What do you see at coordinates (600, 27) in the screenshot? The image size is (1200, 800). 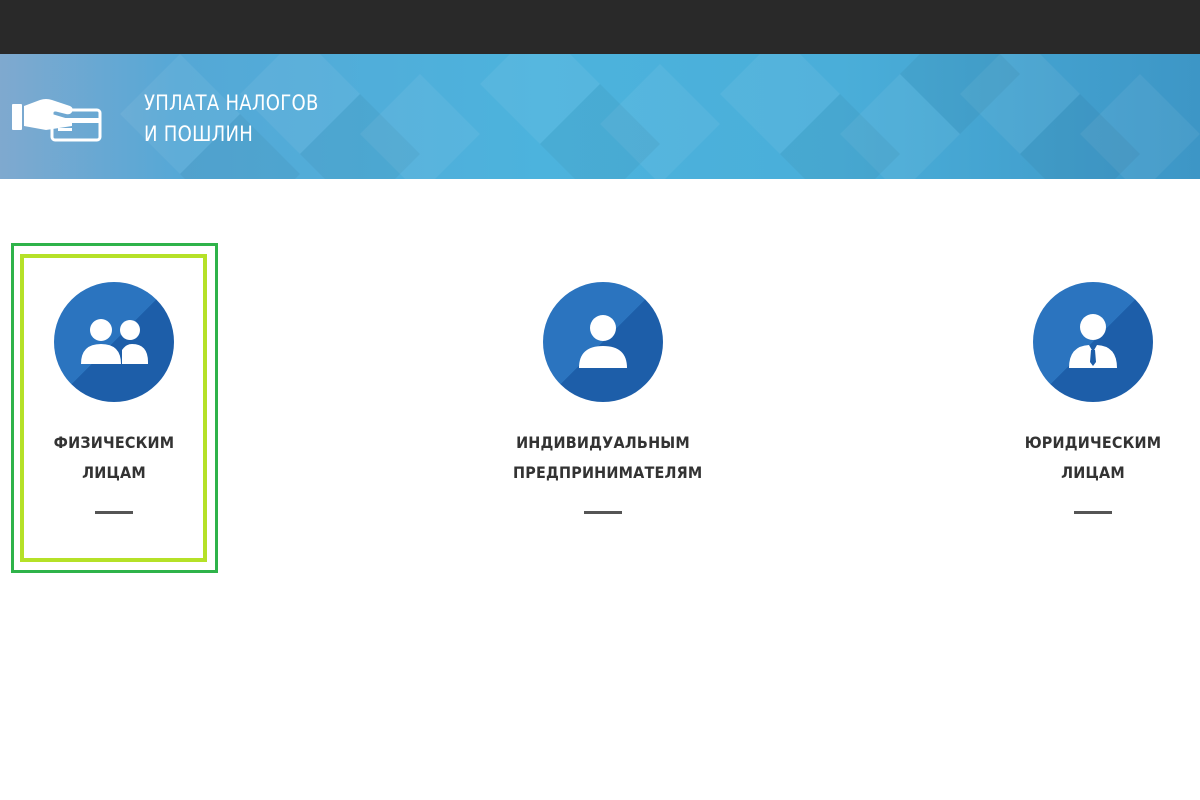 I see `top-bar` at bounding box center [600, 27].